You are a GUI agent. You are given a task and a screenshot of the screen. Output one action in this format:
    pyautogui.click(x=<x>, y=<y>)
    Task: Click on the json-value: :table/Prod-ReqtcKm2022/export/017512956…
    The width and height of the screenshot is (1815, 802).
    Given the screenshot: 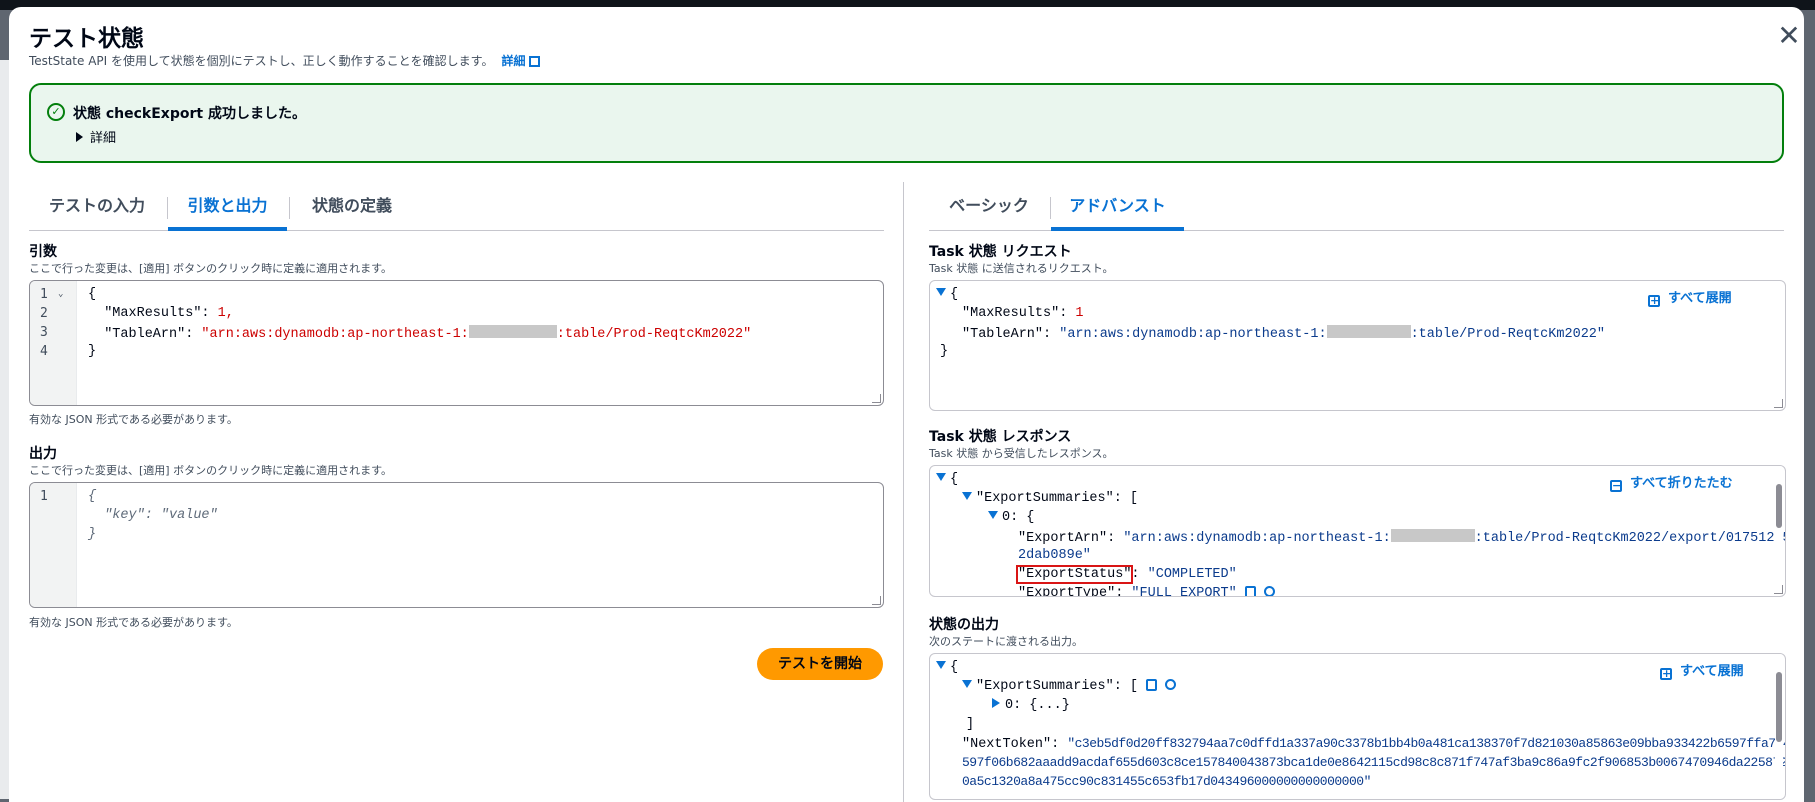 What is the action you would take?
    pyautogui.click(x=1629, y=538)
    